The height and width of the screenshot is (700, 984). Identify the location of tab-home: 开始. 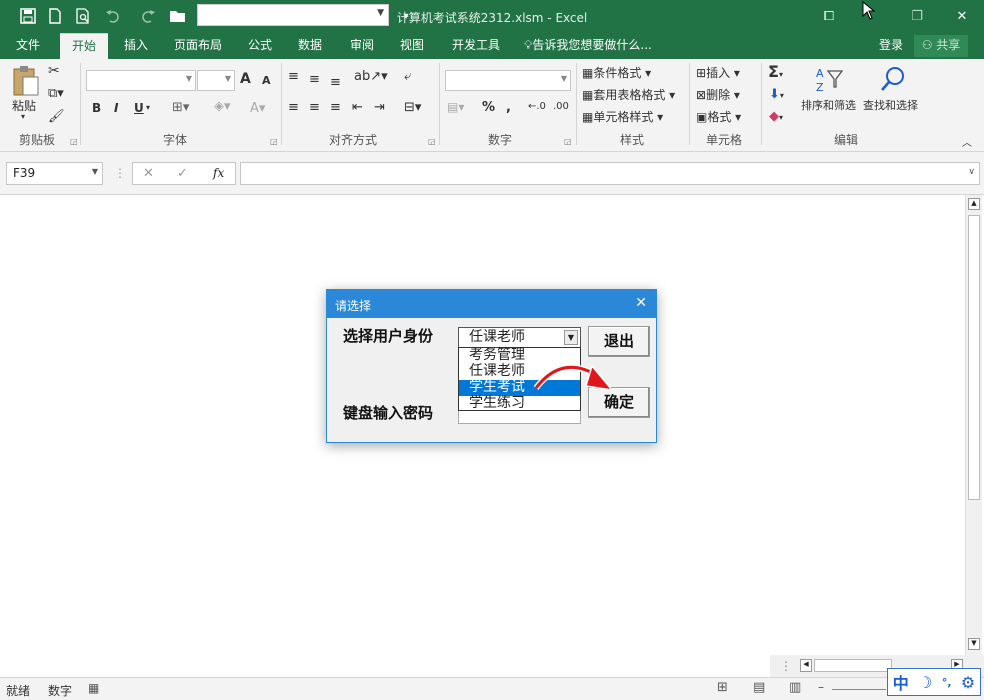
(84, 46).